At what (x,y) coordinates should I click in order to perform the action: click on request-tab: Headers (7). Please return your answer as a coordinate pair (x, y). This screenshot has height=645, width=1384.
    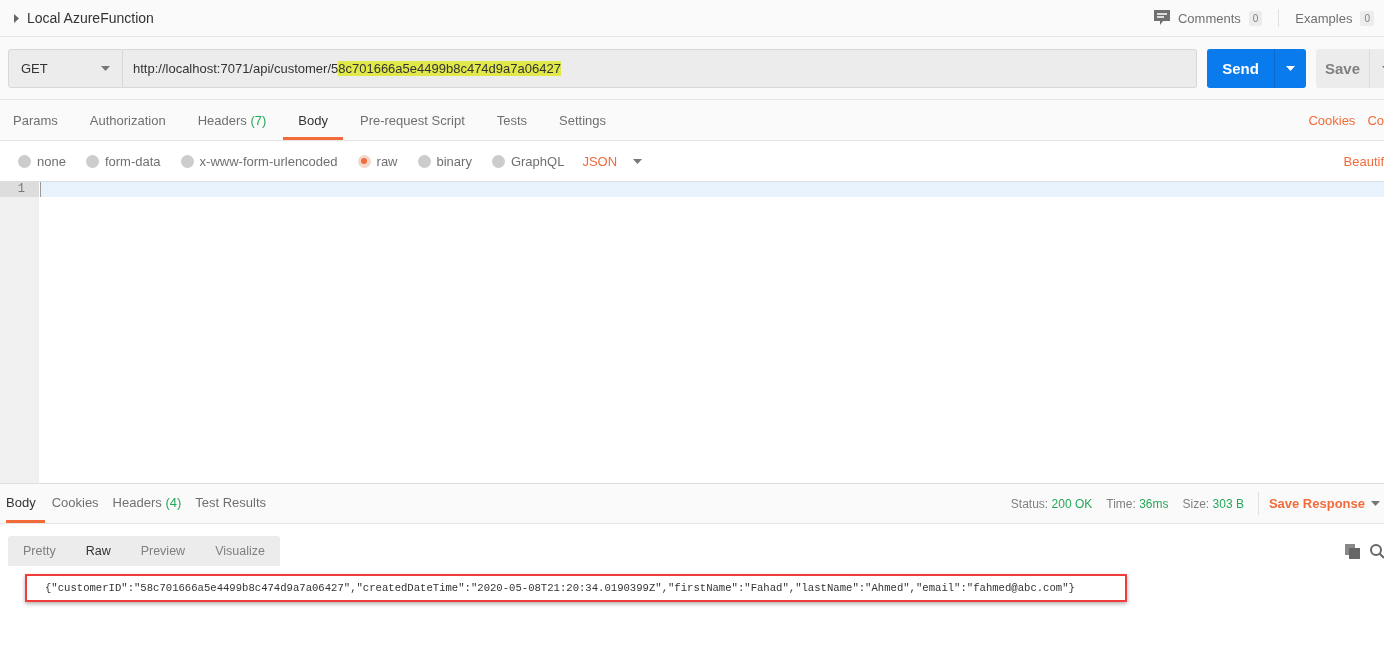
    Looking at the image, I should click on (232, 120).